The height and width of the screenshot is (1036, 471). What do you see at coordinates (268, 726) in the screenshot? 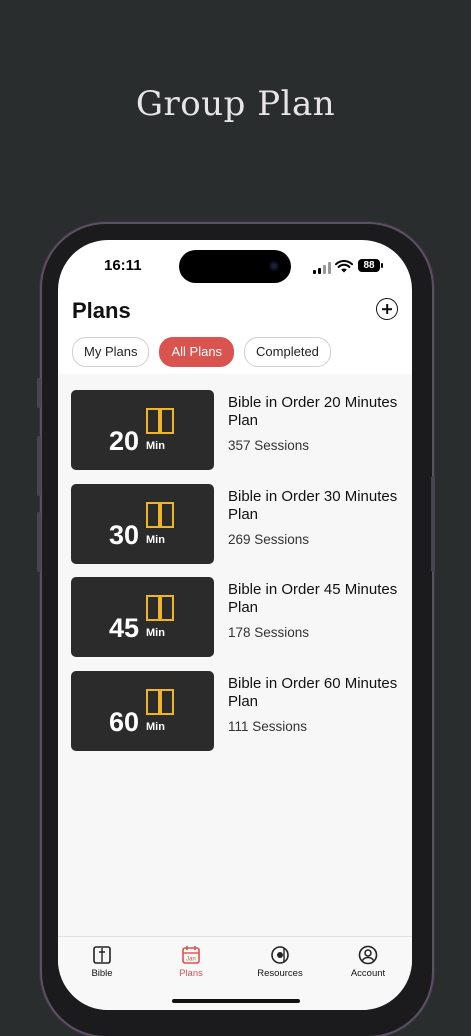
I see `plan-sessions: 111 Sessions` at bounding box center [268, 726].